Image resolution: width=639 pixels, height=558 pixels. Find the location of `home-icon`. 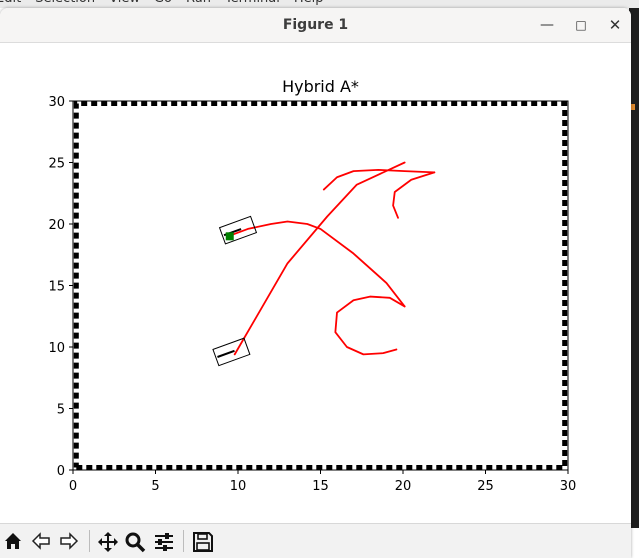

home-icon is located at coordinates (13, 541).